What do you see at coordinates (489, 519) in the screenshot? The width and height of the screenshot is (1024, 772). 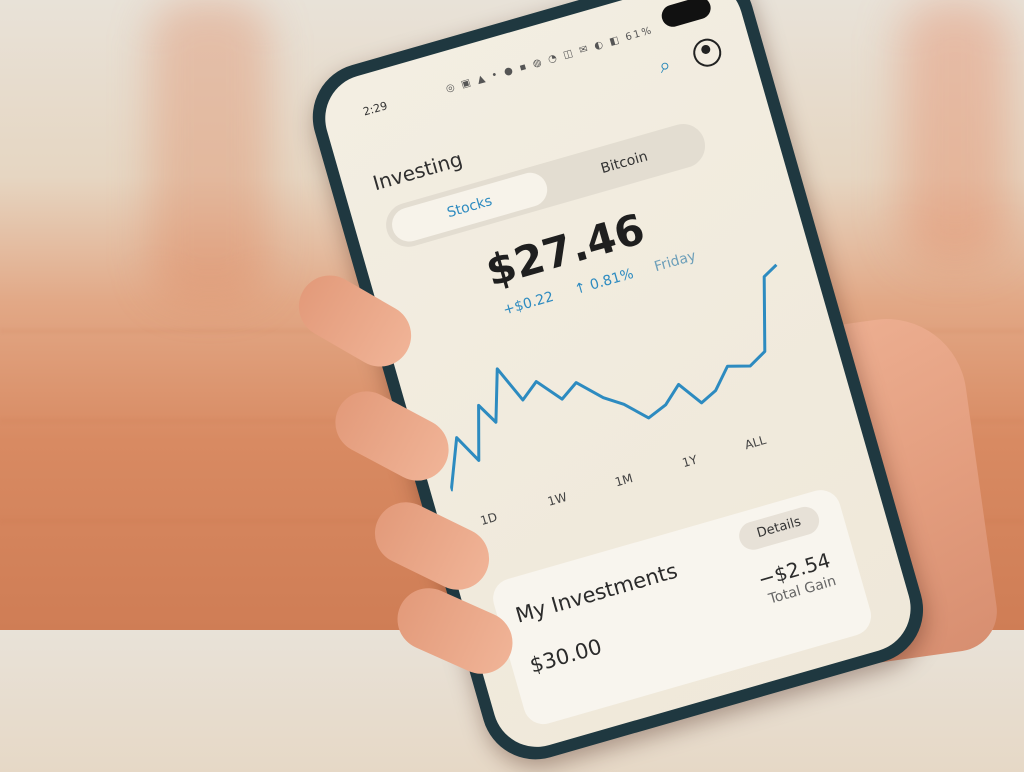 I see `range-1d: 1D` at bounding box center [489, 519].